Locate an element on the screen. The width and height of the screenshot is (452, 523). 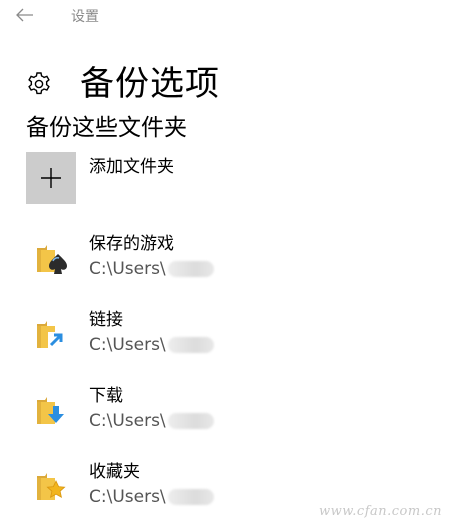
add-folder-button: 添加文件夹 is located at coordinates (100, 178).